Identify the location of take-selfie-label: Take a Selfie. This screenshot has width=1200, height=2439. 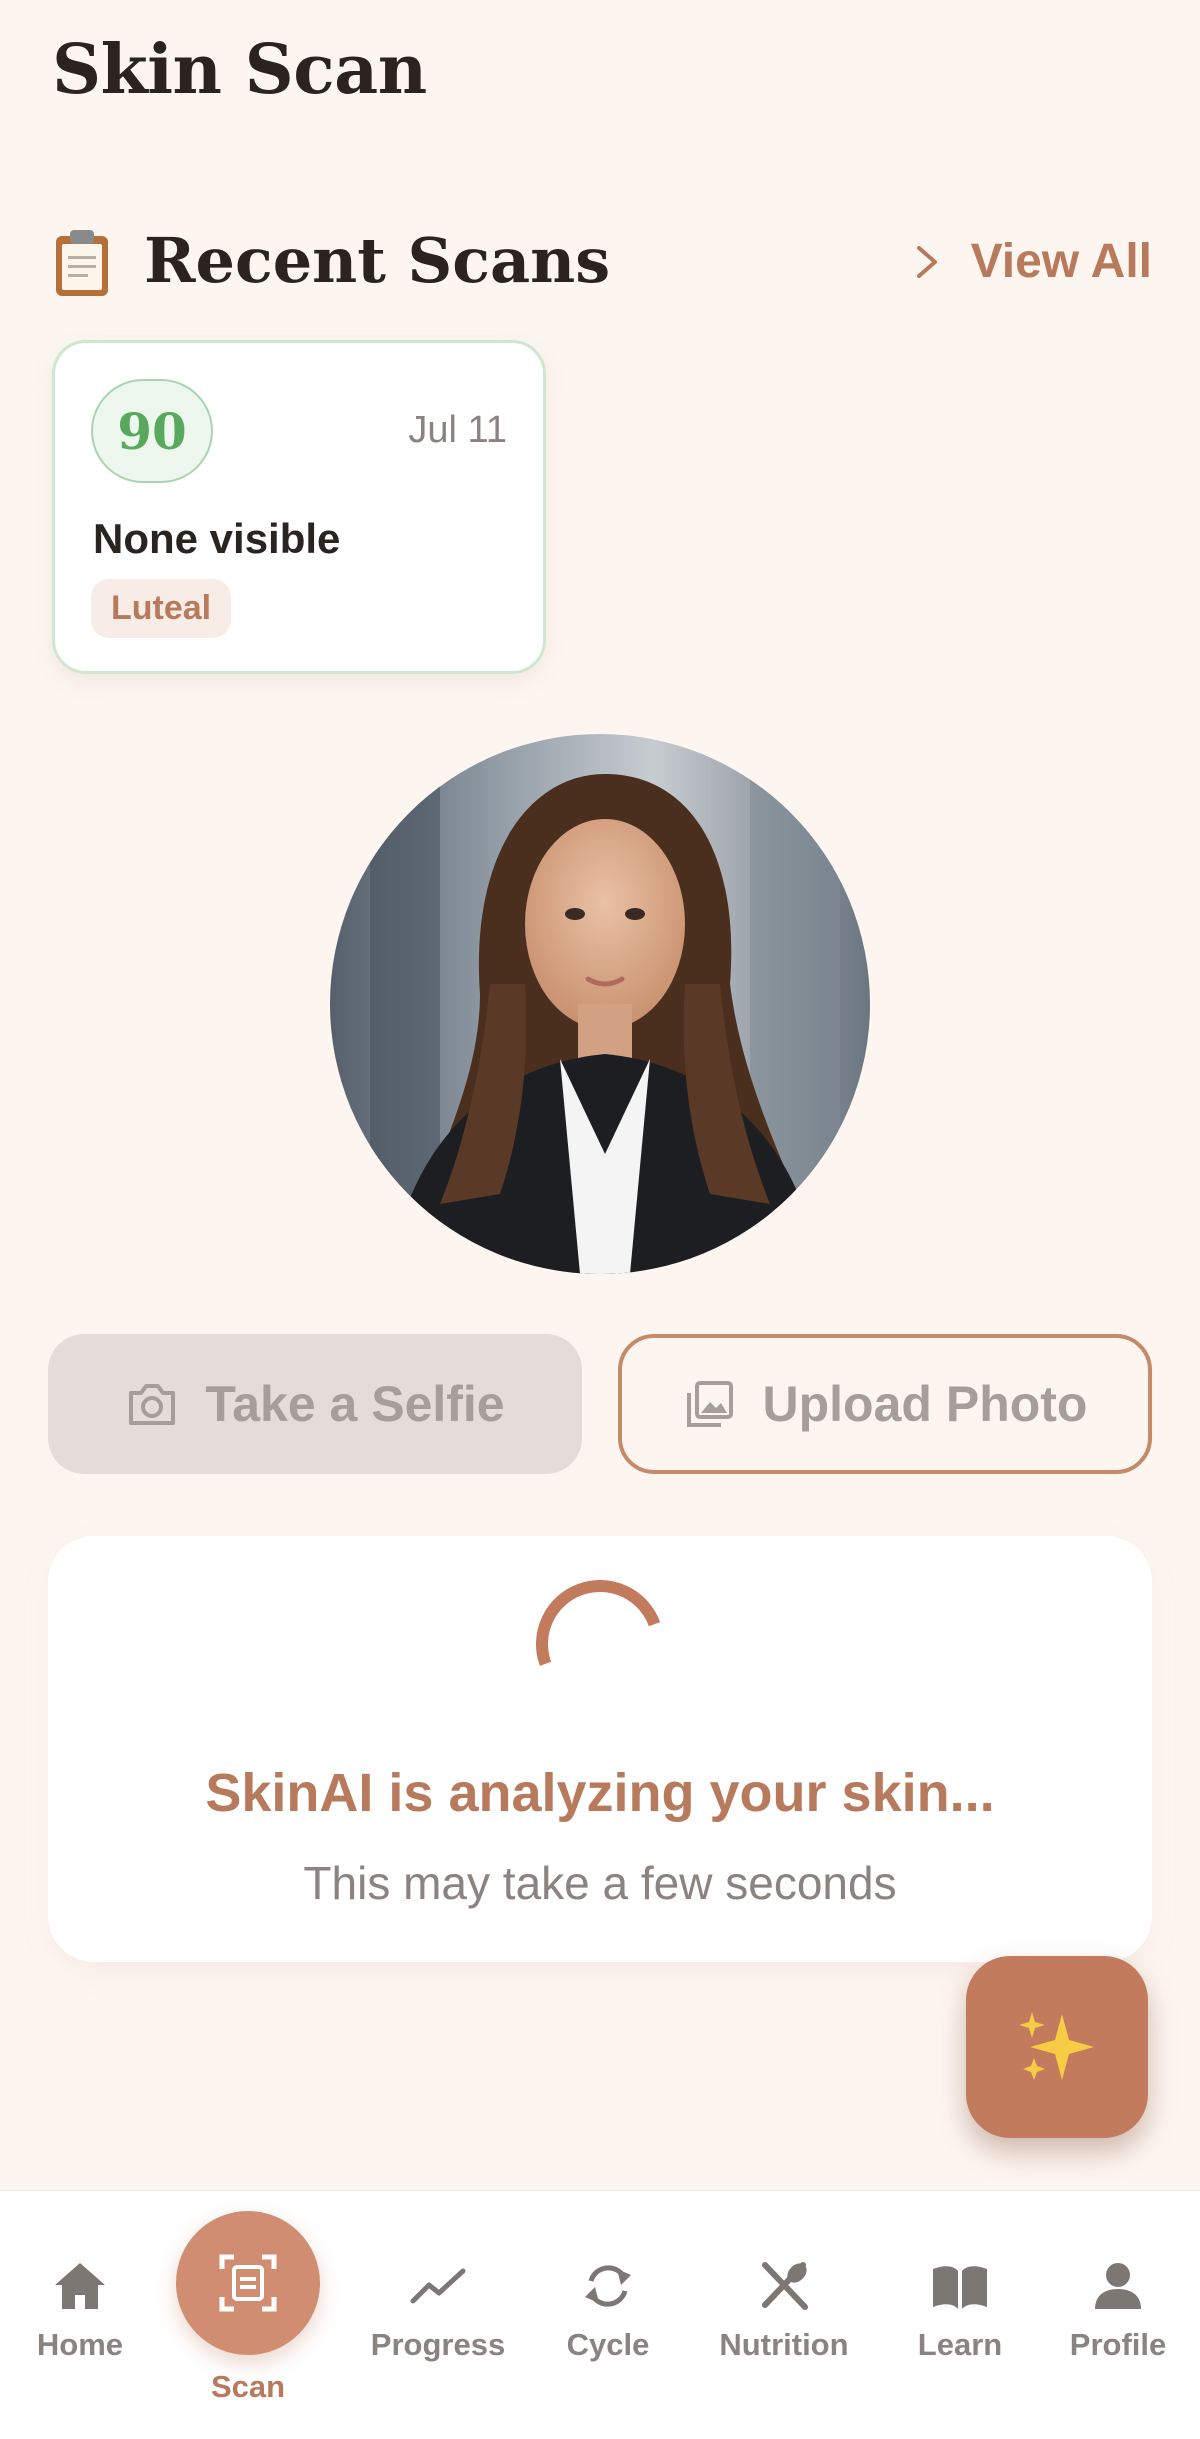
(355, 1404).